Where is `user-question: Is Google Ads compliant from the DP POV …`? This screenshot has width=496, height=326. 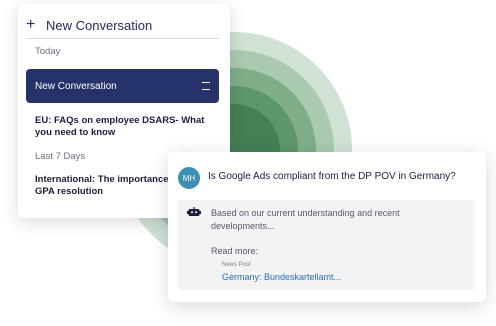
user-question: Is Google Ads compliant from the DP POV … is located at coordinates (332, 176).